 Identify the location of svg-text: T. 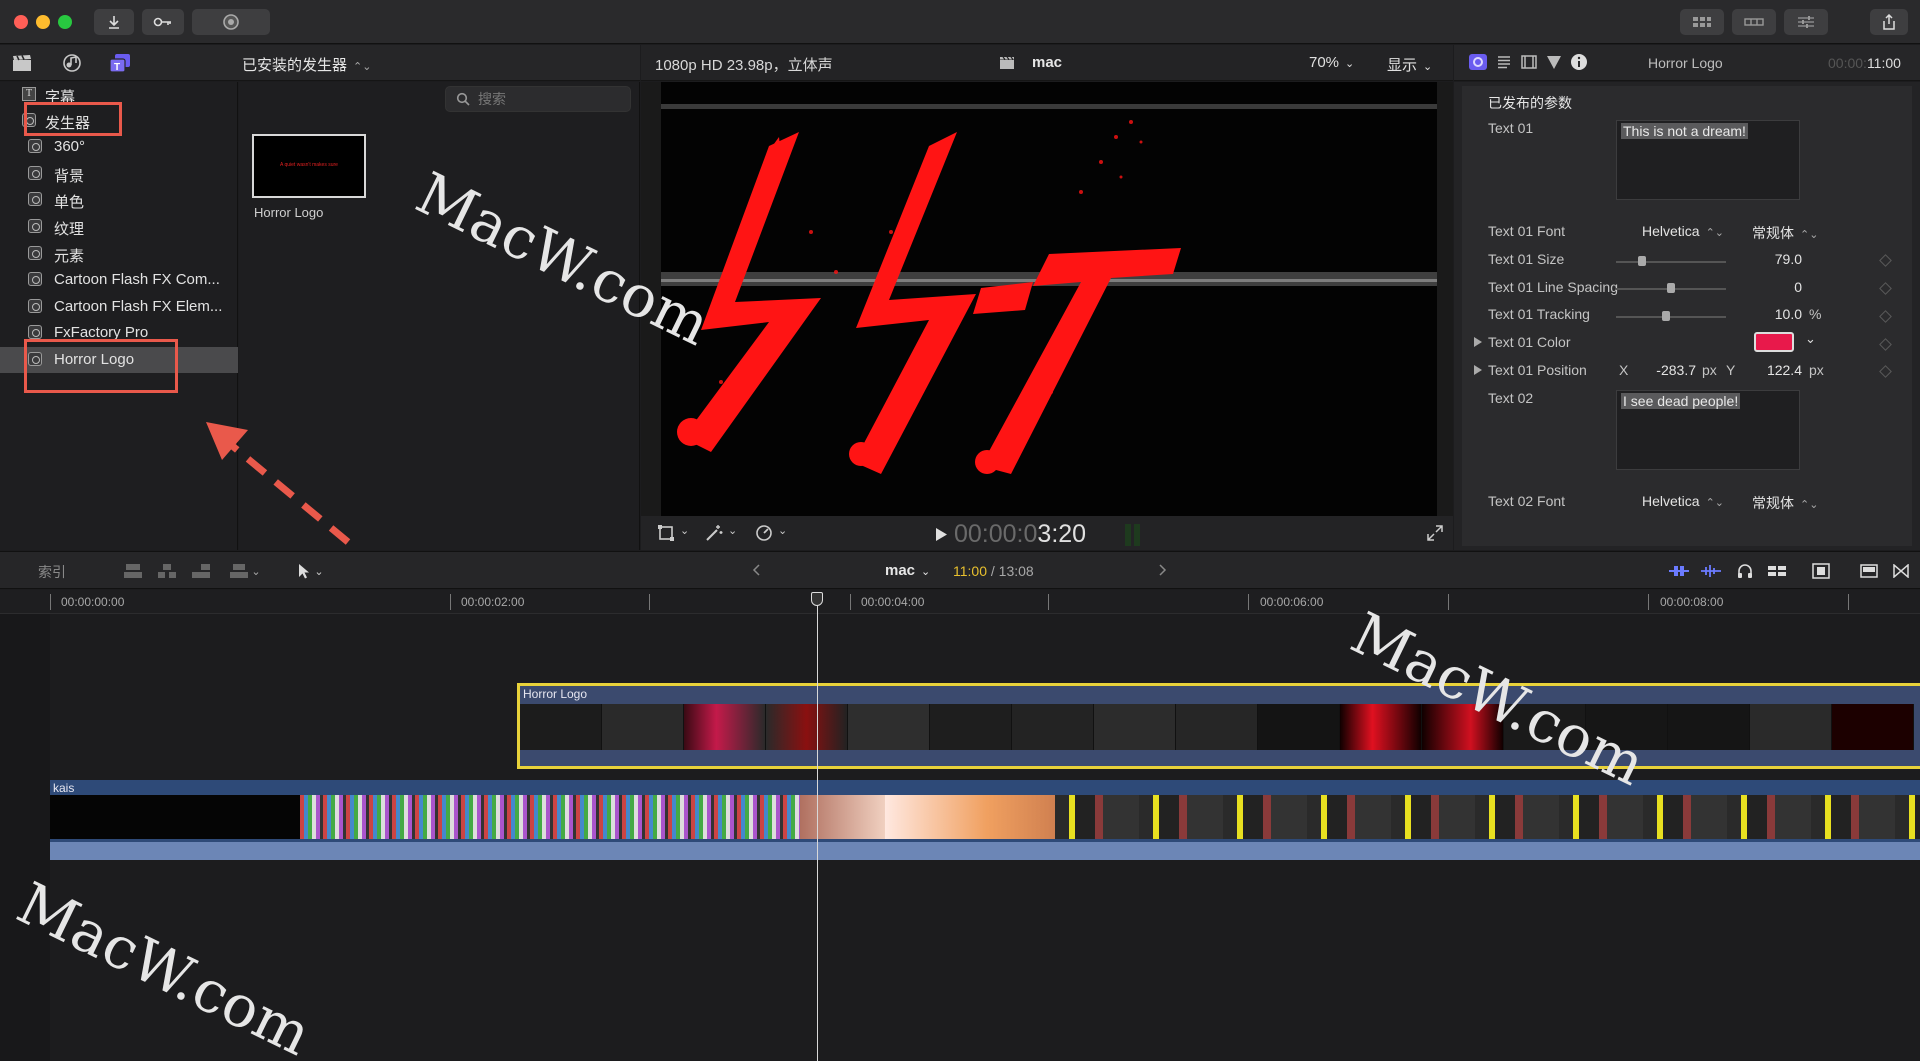
(117, 67).